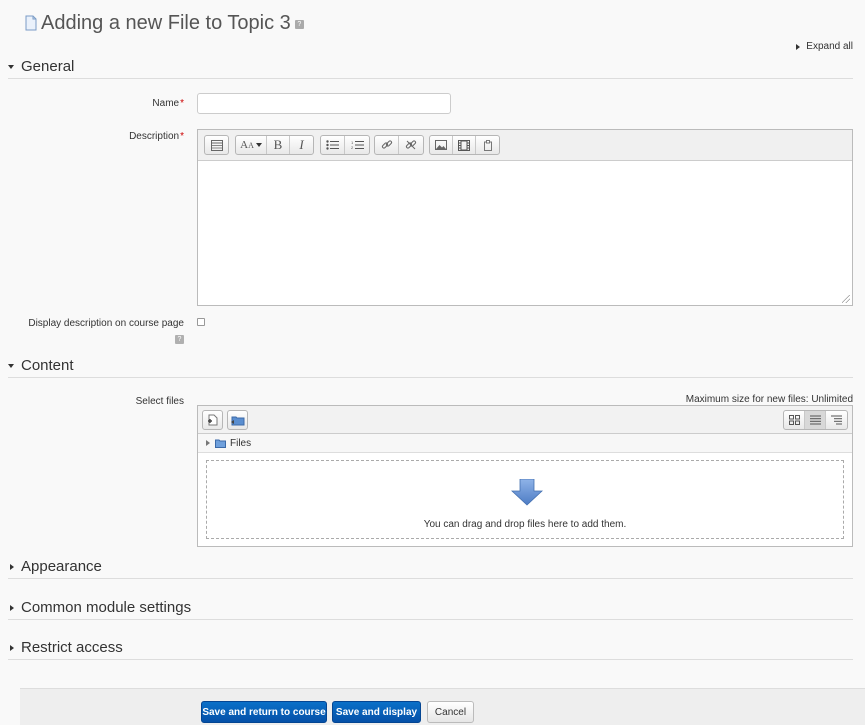  I want to click on section-common-module-header: Common module settings, so click(430, 608).